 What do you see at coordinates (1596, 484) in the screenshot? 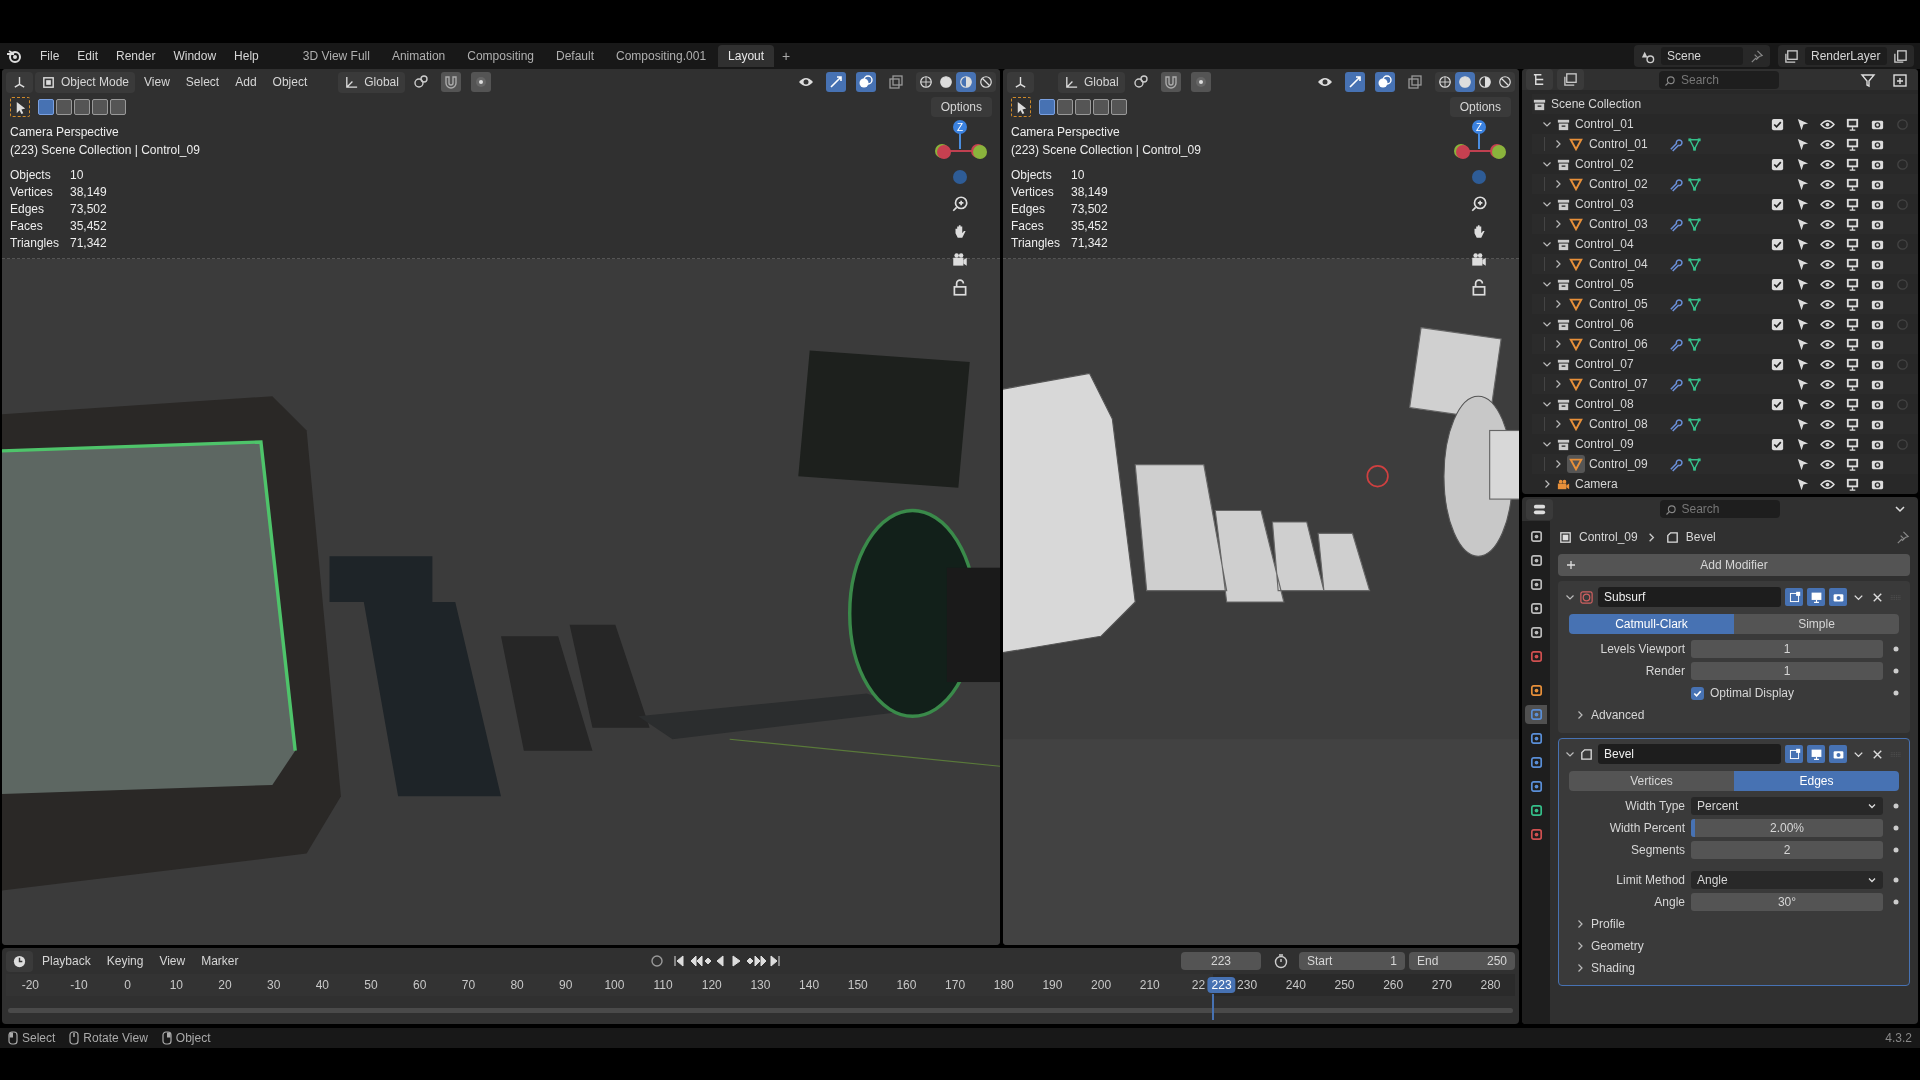
I see `outliner-item-name: Camera` at bounding box center [1596, 484].